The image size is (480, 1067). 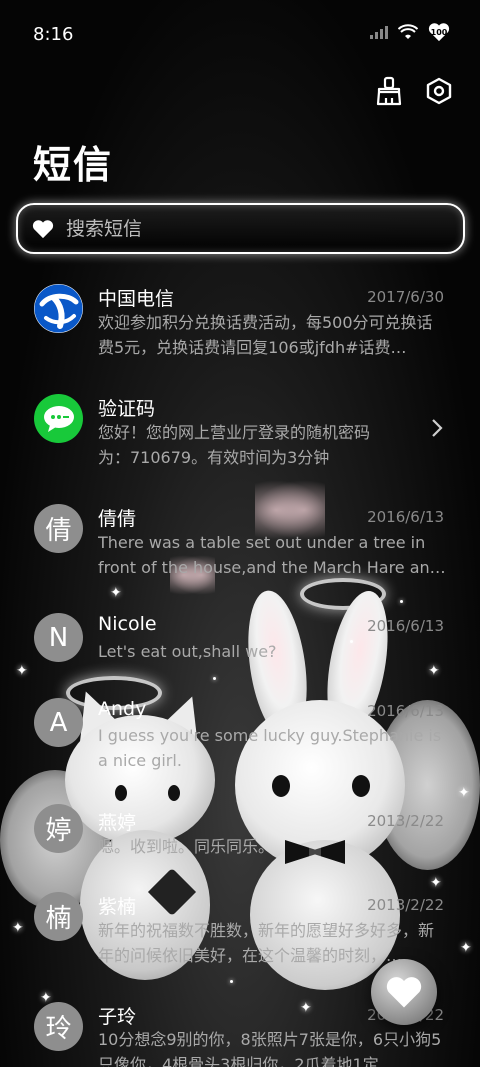 I want to click on compose-button, so click(x=404, y=992).